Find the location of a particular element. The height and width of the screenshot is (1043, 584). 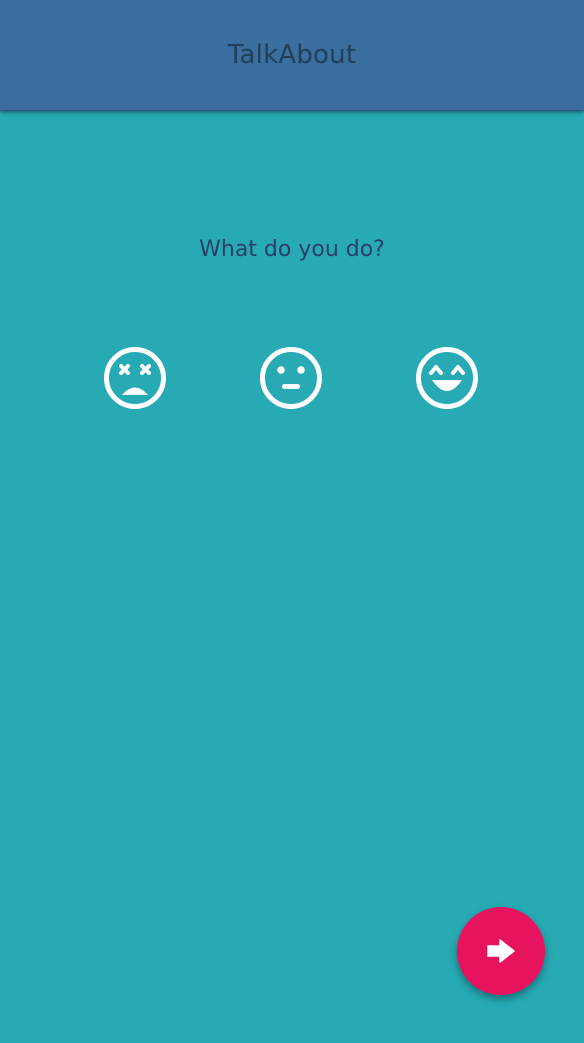

question-text: What do you do? is located at coordinates (292, 249).